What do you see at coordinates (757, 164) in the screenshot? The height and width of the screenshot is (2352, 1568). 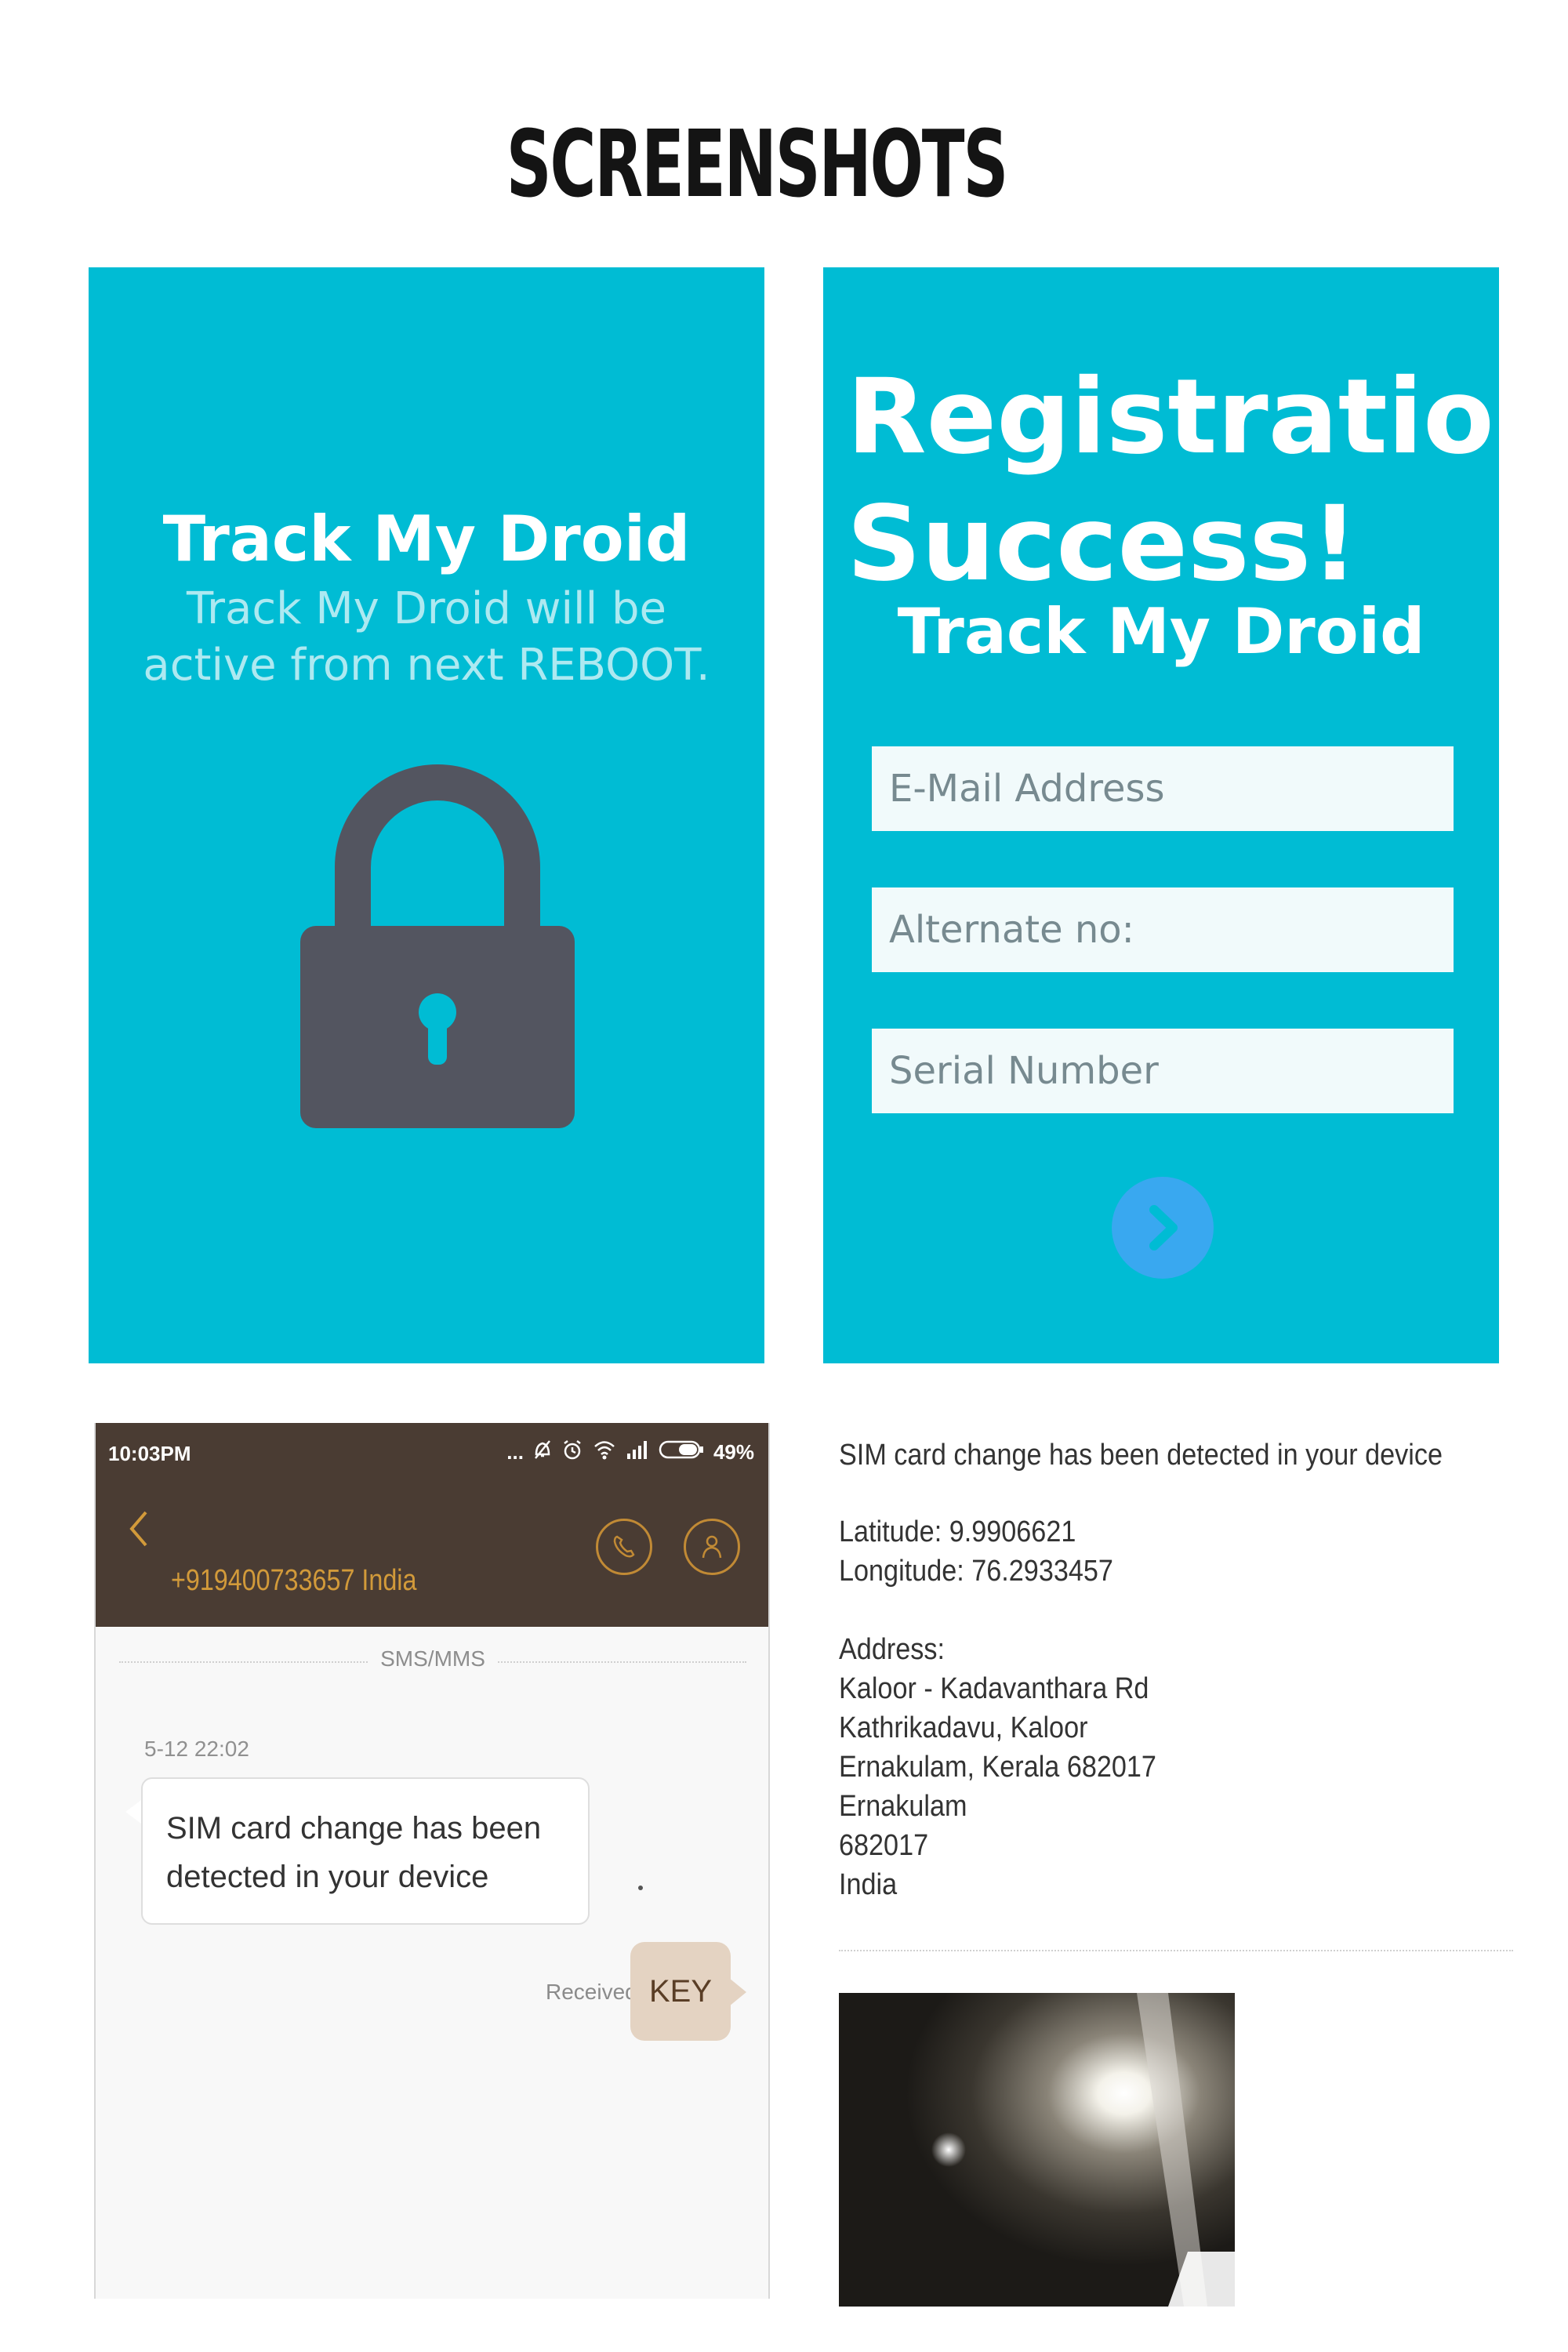 I see `page-title: SCREENSHOTS` at bounding box center [757, 164].